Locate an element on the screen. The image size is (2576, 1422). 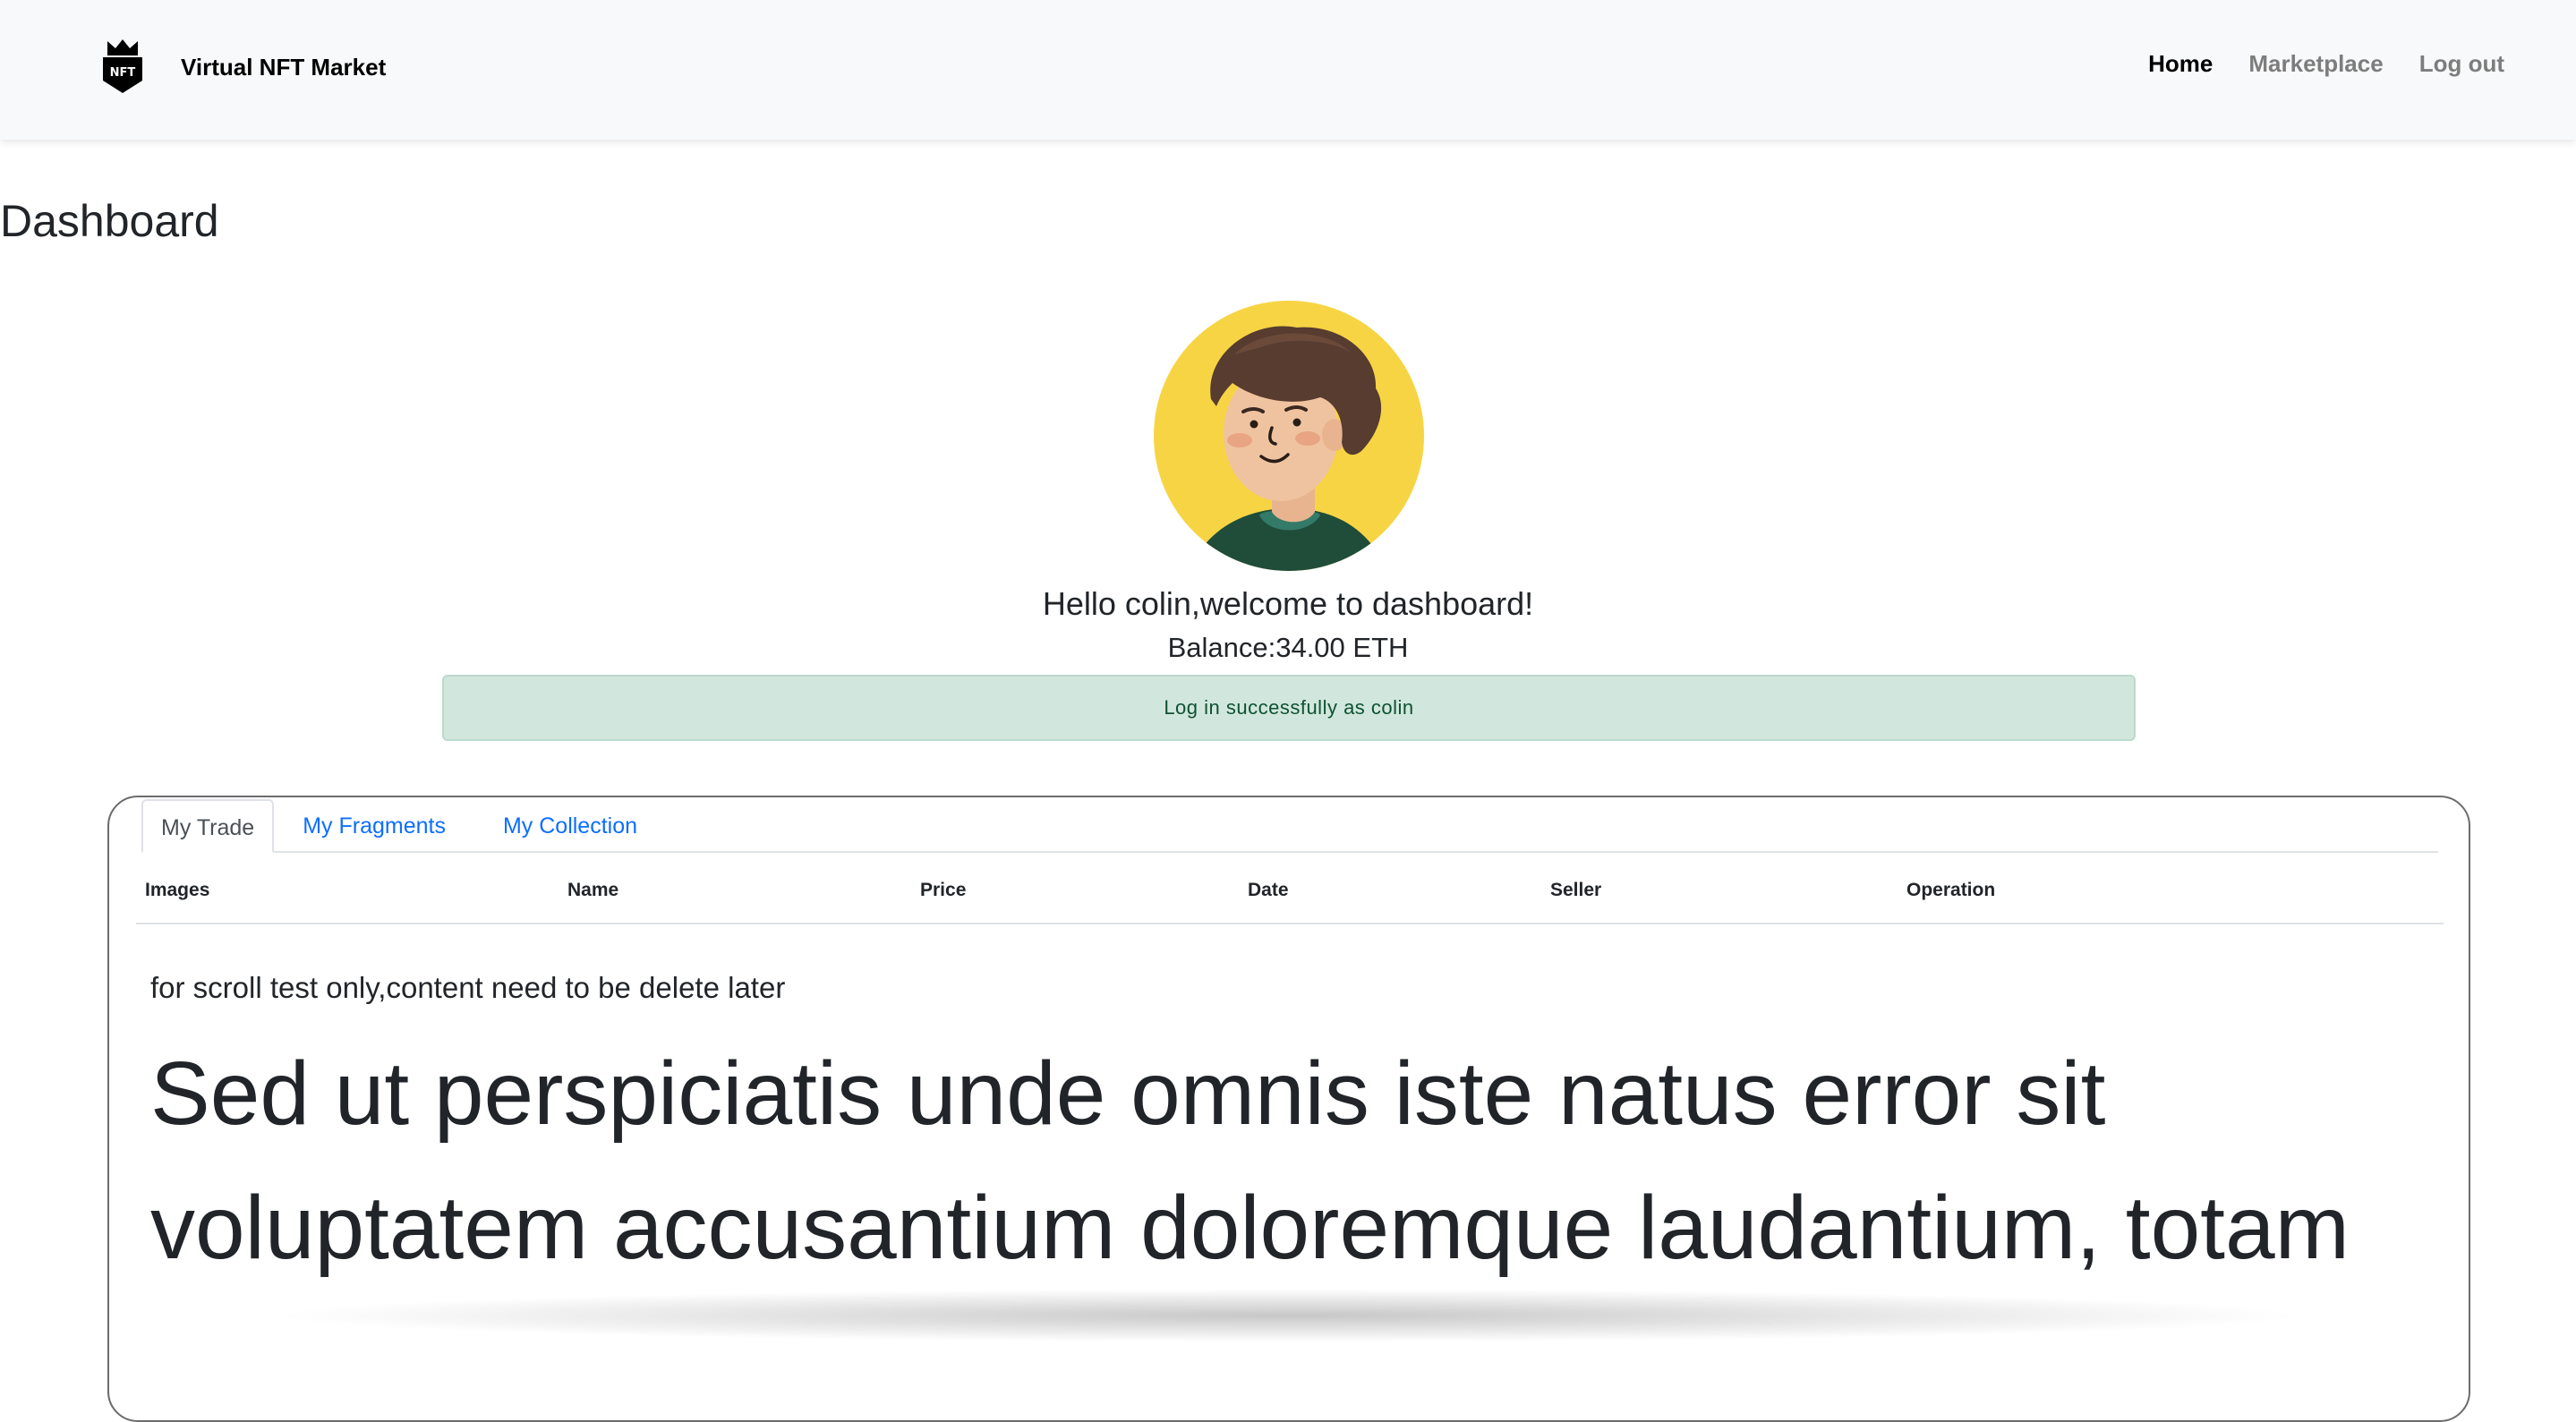
welcome-greeting: Hello colin,welcome to dashboard! is located at coordinates (1288, 604).